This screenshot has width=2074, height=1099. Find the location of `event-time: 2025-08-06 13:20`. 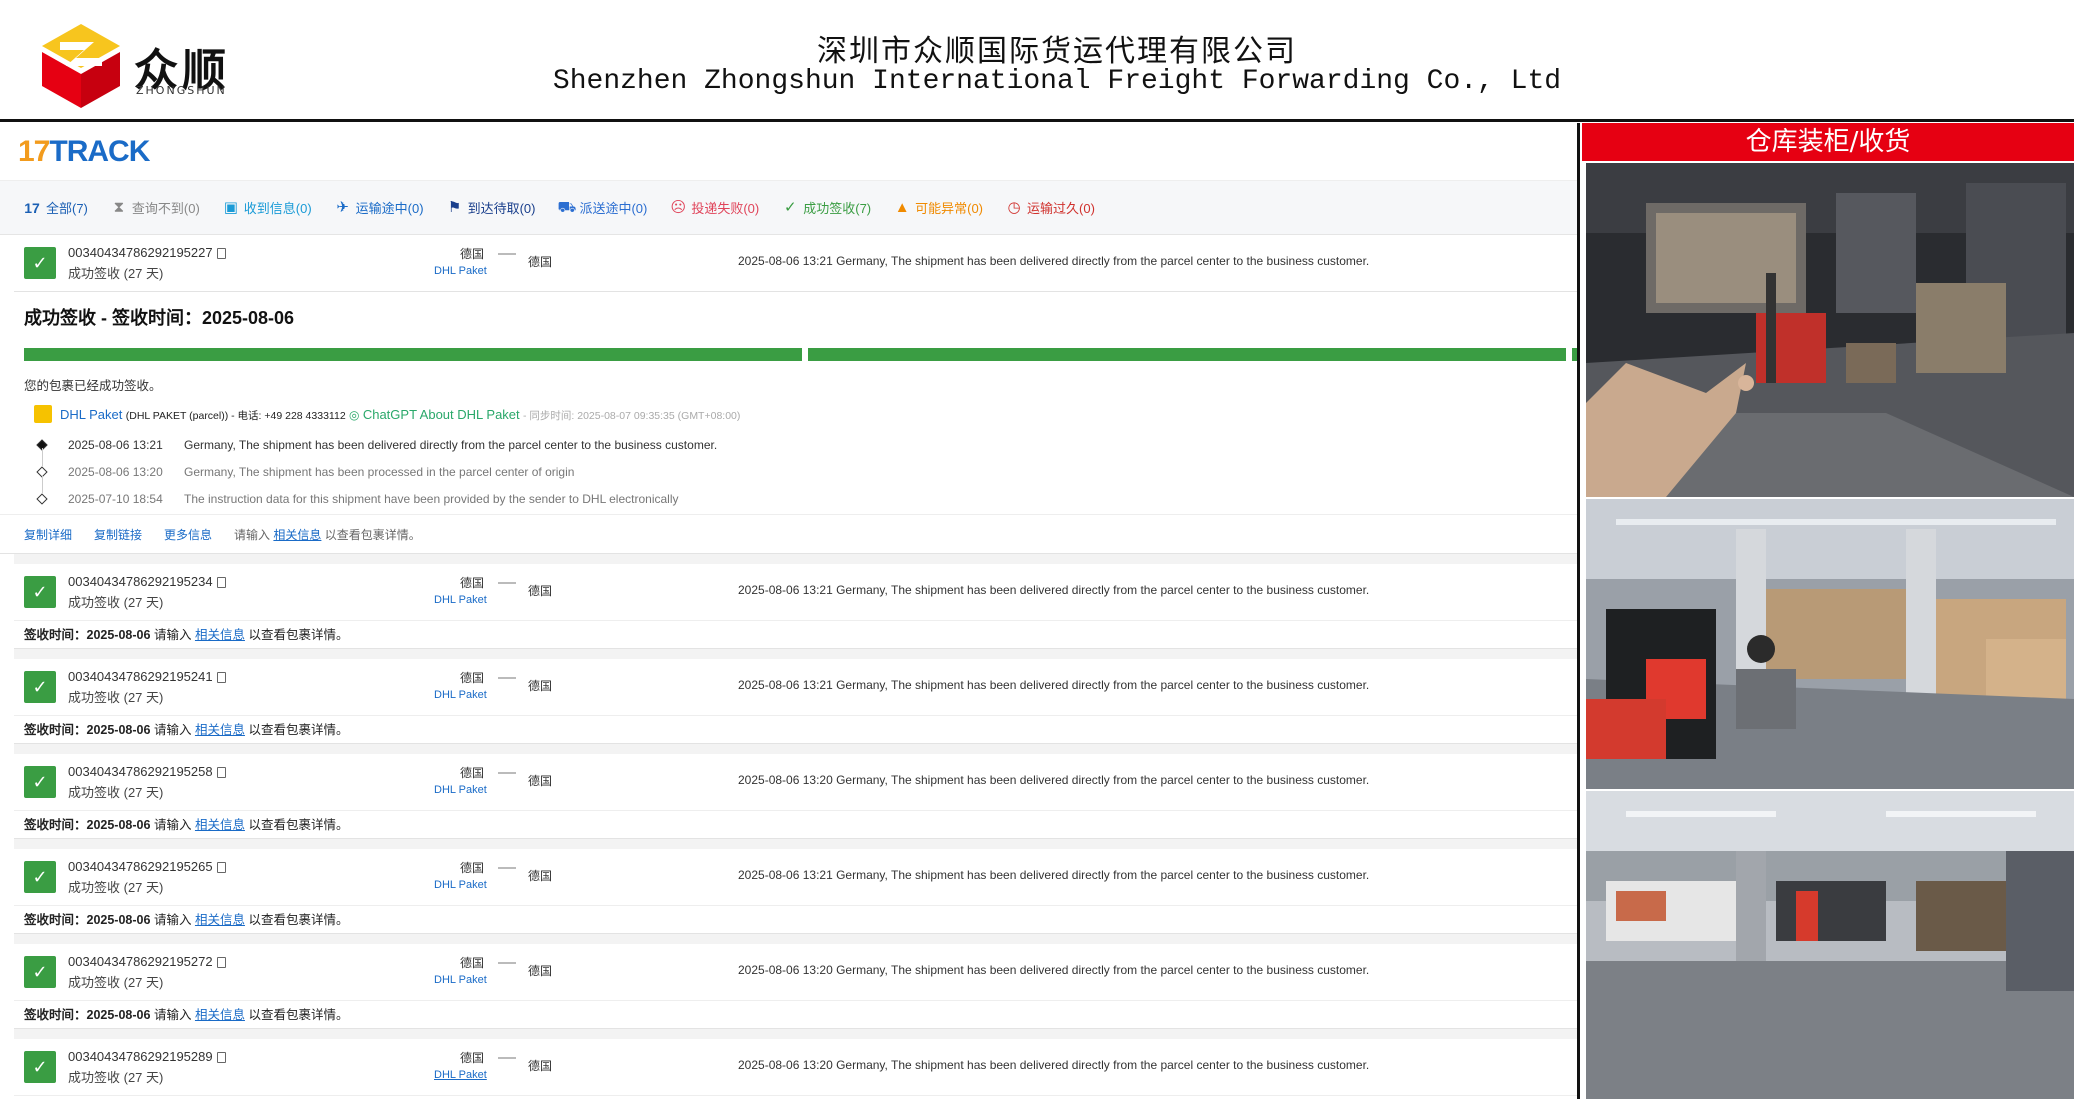

event-time: 2025-08-06 13:20 is located at coordinates (115, 472).